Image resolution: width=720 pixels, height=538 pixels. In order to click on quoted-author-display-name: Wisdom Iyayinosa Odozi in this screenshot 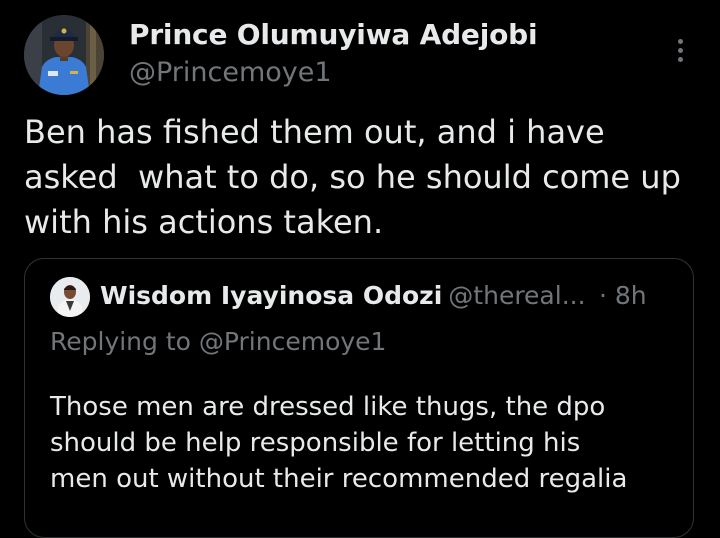, I will do `click(271, 295)`.